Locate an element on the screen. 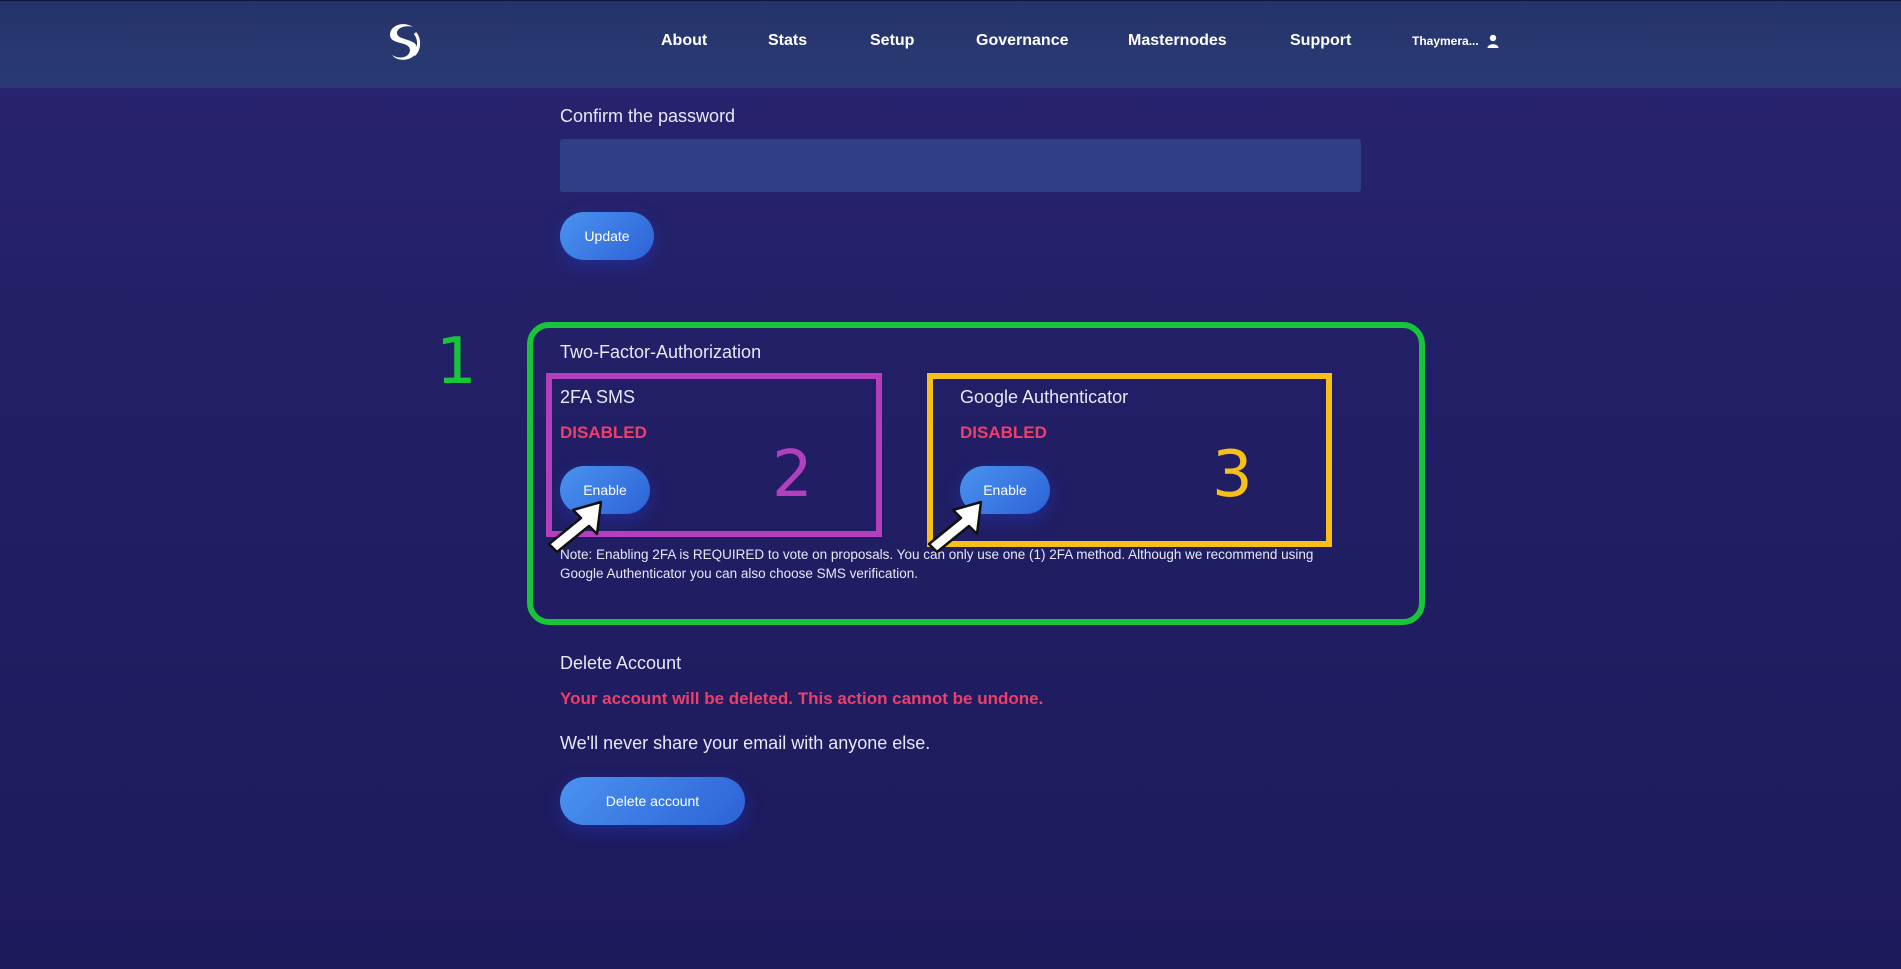 The width and height of the screenshot is (1901, 969). delete-account-title: Delete Account is located at coordinates (621, 663).